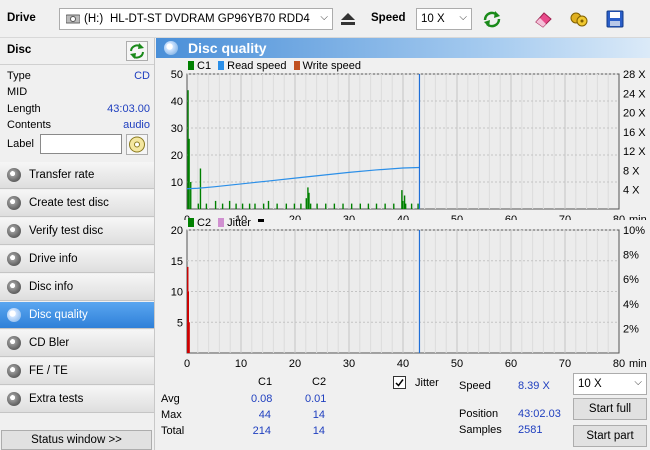  What do you see at coordinates (241, 363) in the screenshot?
I see `x-tick-label: 10` at bounding box center [241, 363].